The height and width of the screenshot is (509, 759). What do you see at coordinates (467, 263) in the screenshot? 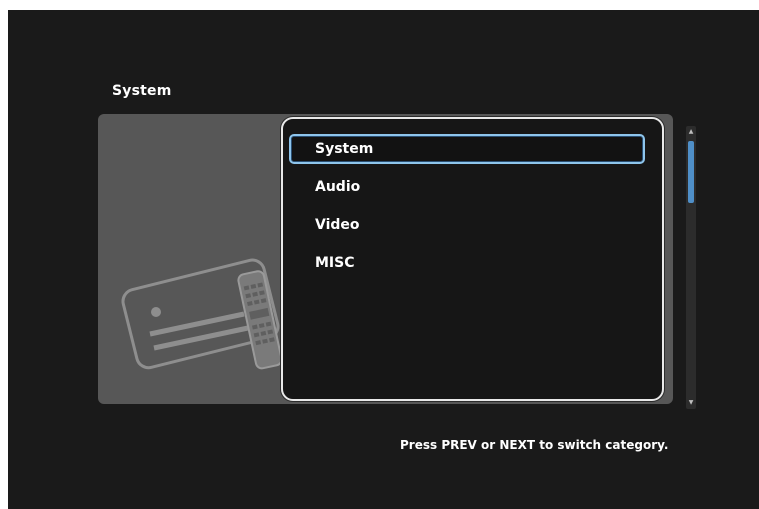
I see `menu-item-misc: MISC` at bounding box center [467, 263].